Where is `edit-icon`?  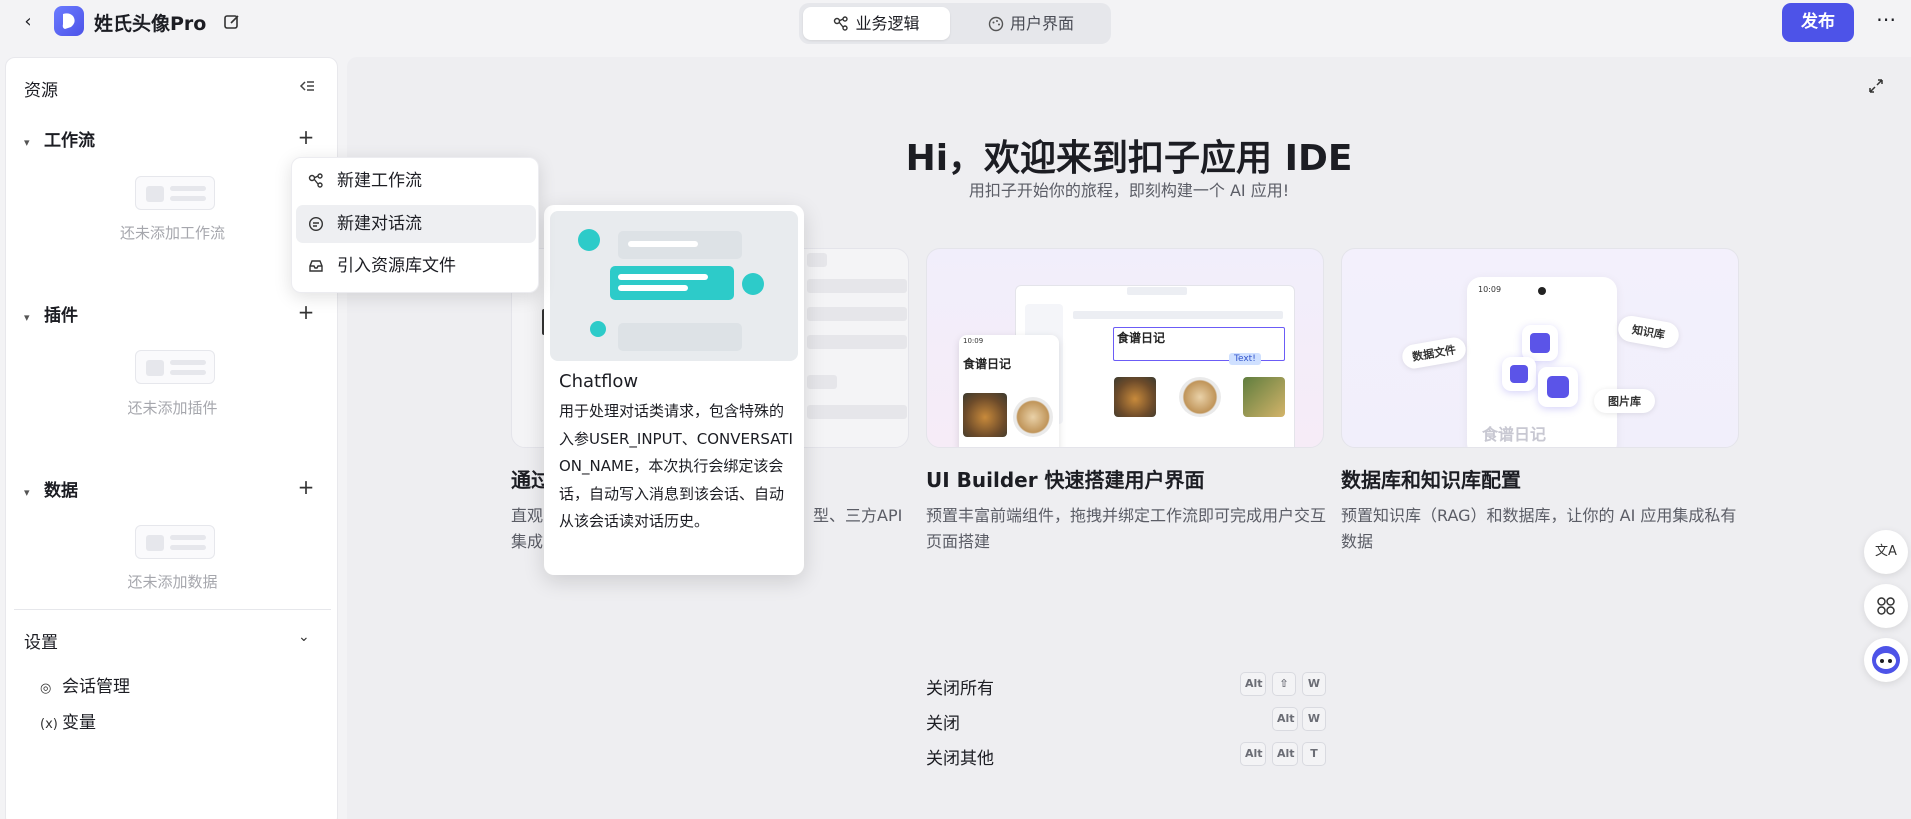
edit-icon is located at coordinates (232, 22).